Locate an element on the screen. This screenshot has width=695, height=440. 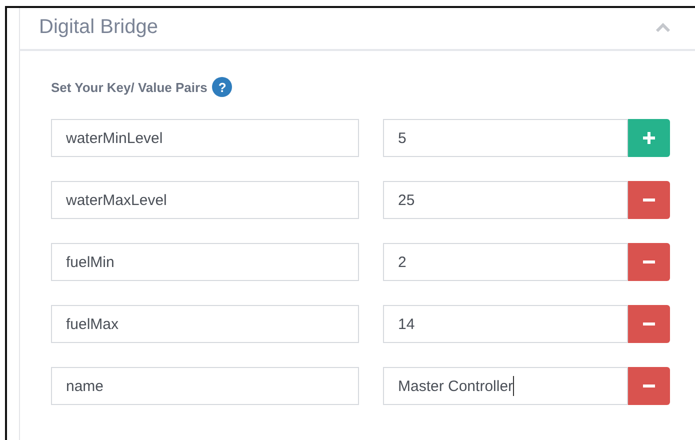
value-field: 14 is located at coordinates (505, 324).